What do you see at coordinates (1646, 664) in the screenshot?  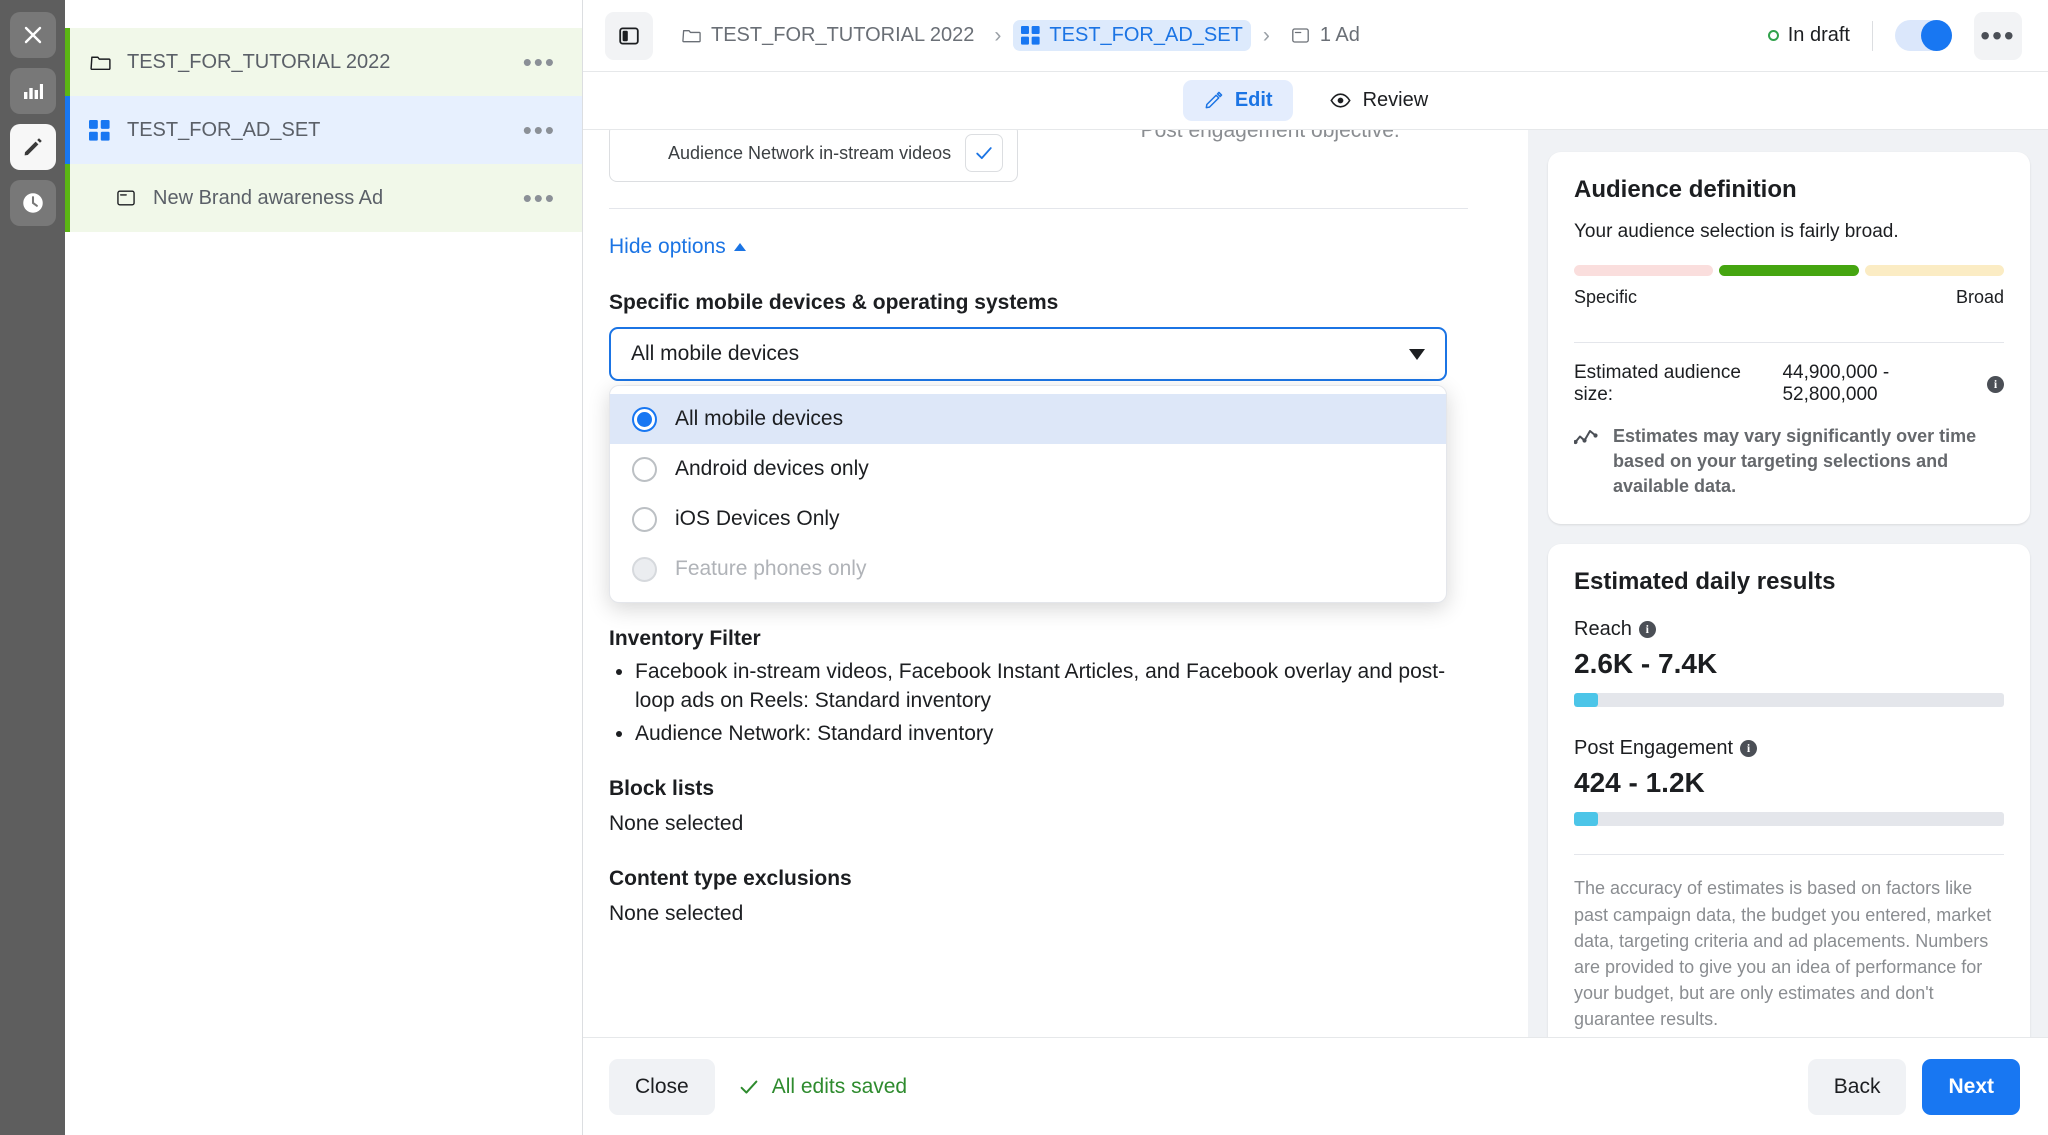 I see `metric-reach-value: 2.6K - 7.4K` at bounding box center [1646, 664].